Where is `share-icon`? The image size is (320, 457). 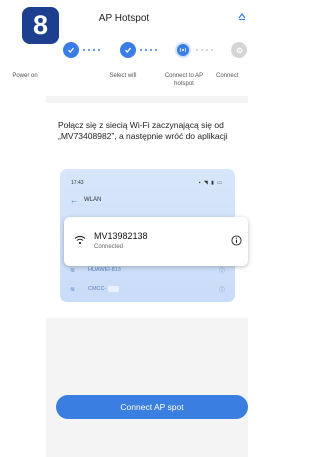 share-icon is located at coordinates (242, 16).